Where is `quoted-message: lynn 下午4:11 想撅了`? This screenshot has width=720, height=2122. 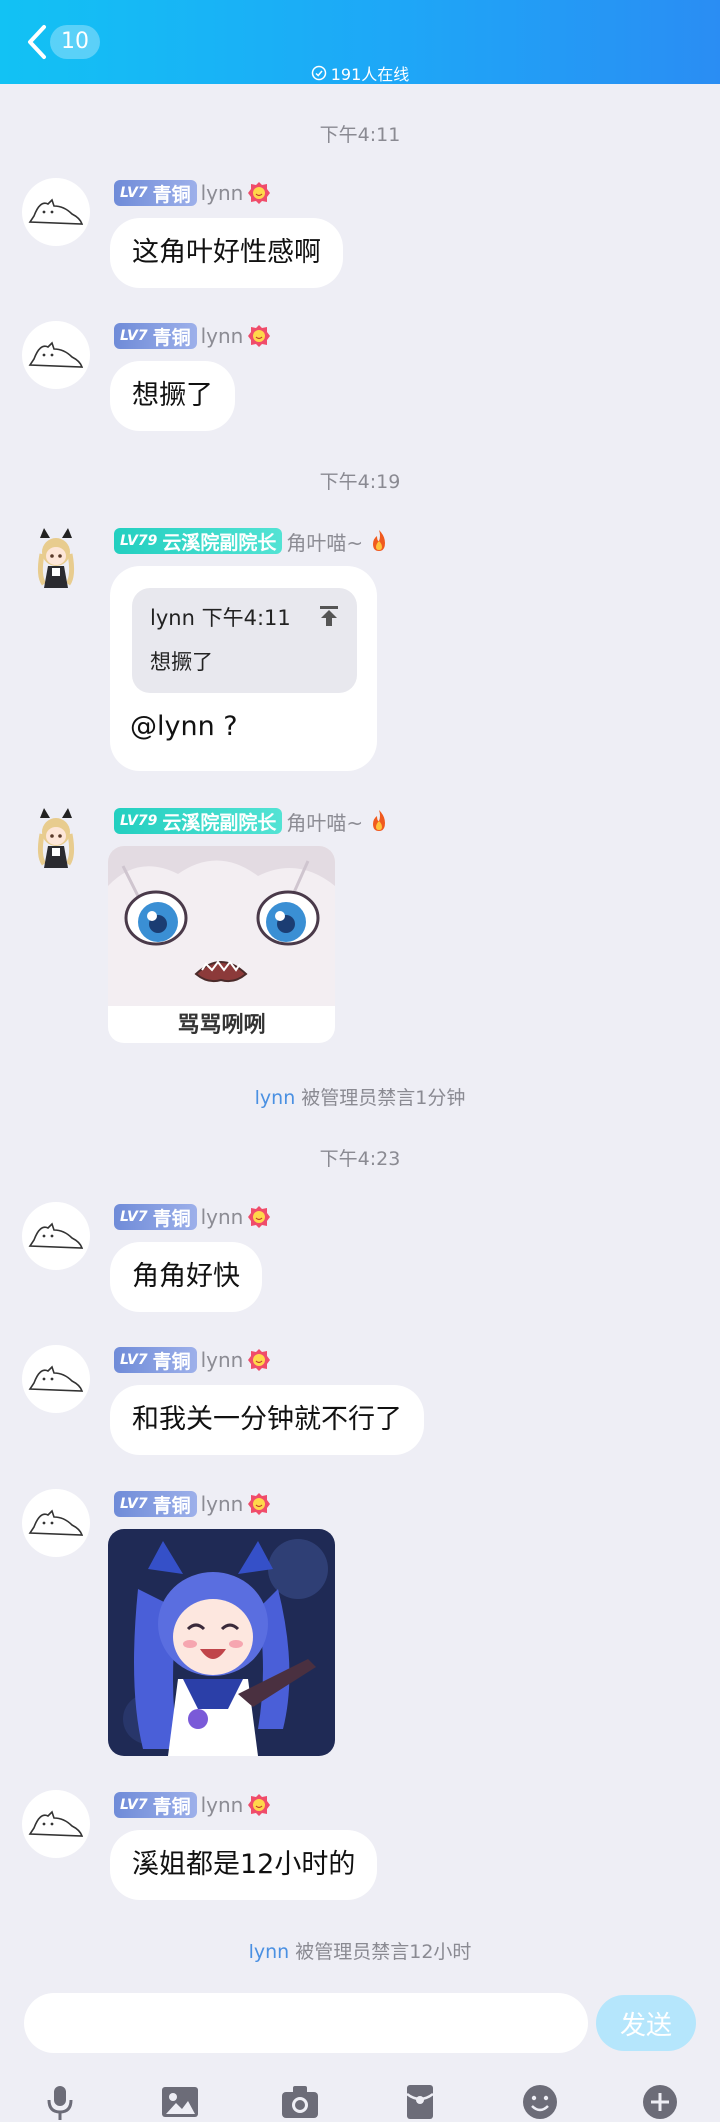 quoted-message: lynn 下午4:11 想撅了 is located at coordinates (244, 640).